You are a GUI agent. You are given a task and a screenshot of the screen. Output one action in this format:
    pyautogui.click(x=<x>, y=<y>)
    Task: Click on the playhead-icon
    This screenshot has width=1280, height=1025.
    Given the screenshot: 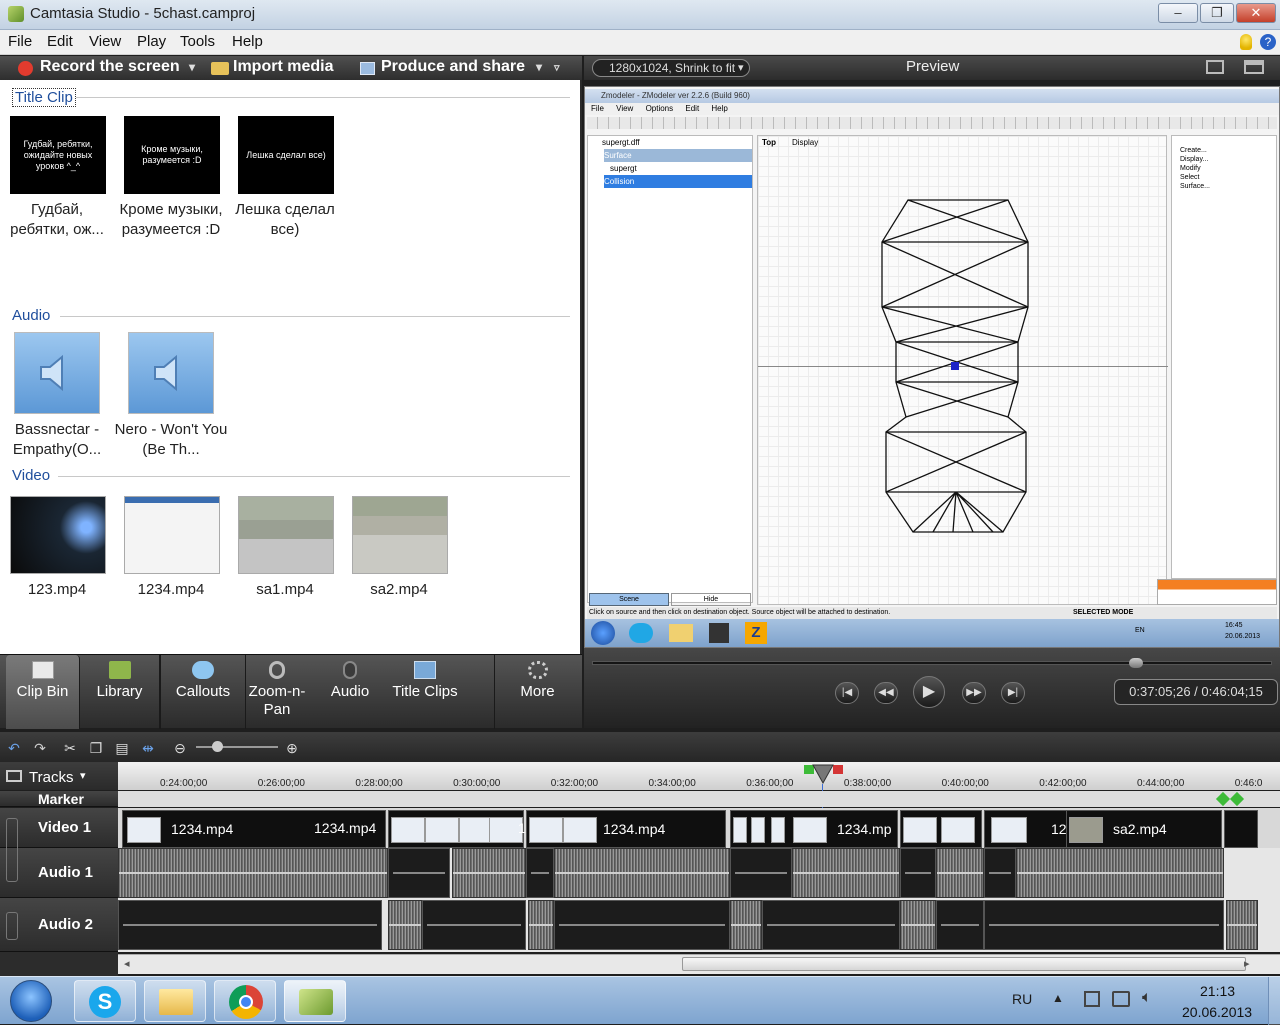 What is the action you would take?
    pyautogui.click(x=823, y=774)
    